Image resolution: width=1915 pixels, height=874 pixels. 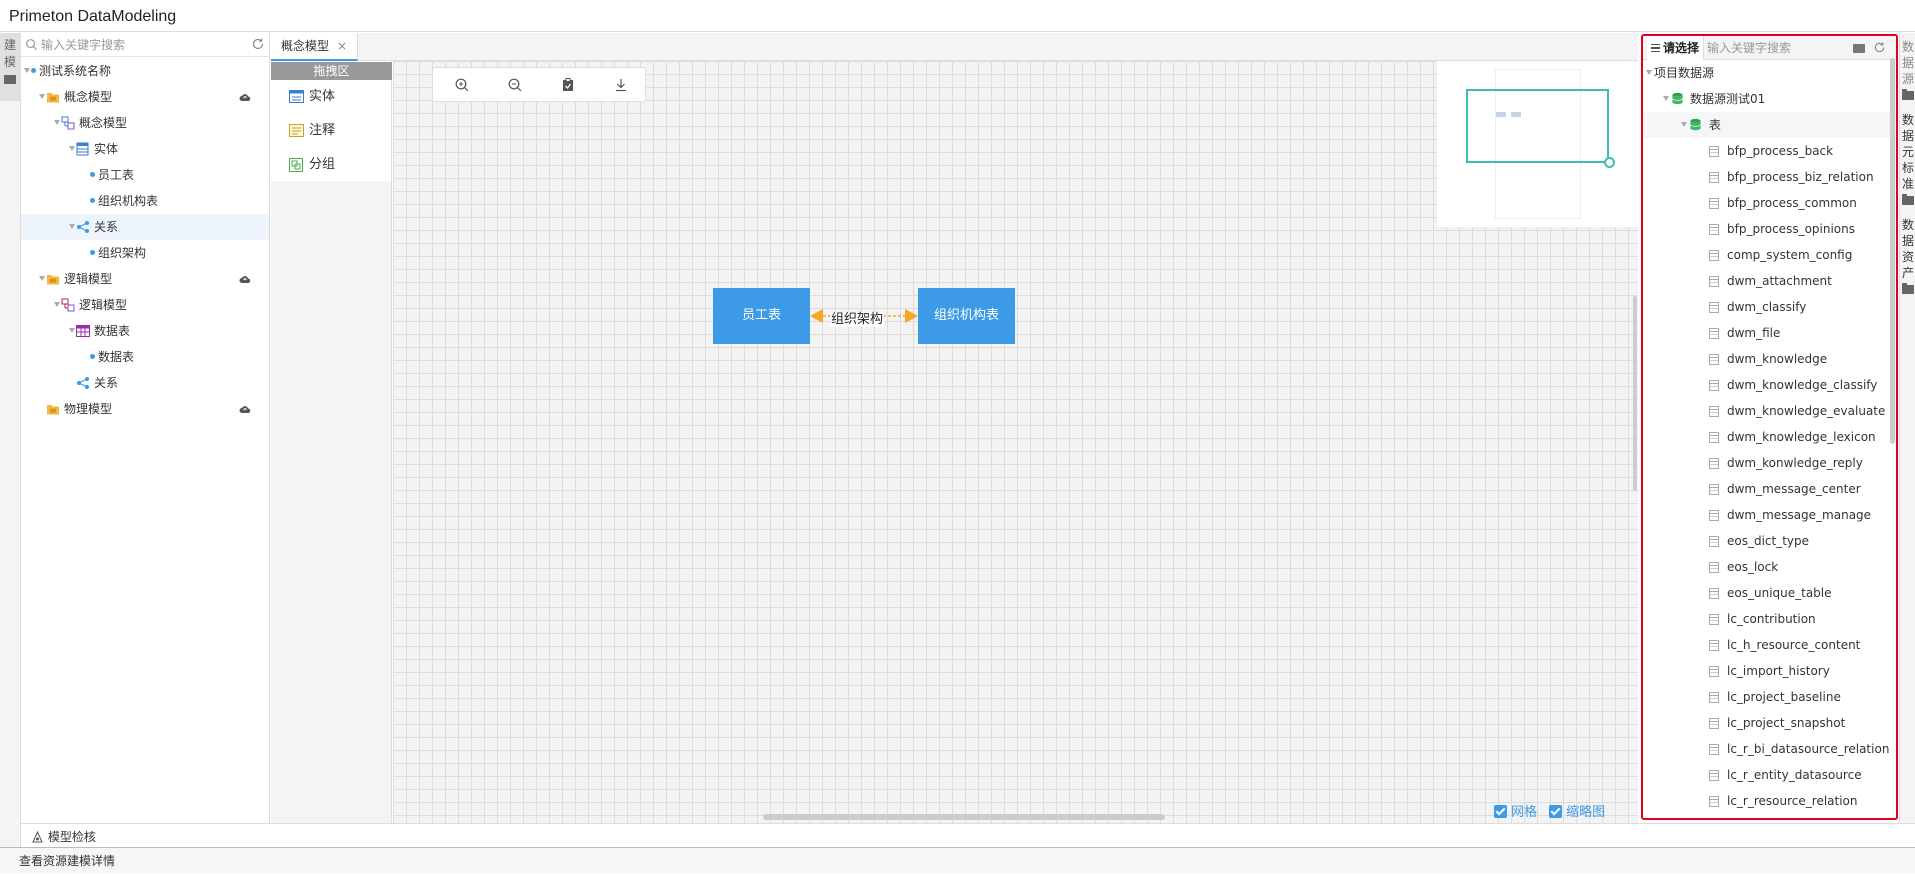 I want to click on palette-item-note: 注释, so click(x=312, y=131).